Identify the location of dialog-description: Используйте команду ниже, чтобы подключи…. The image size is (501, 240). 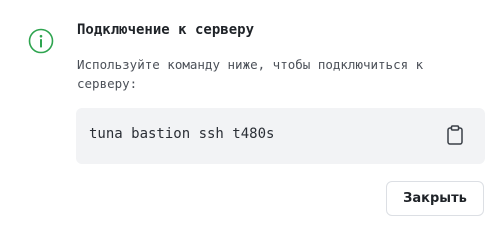
(250, 74).